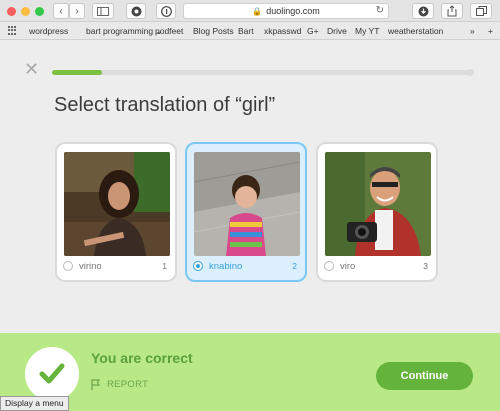 The image size is (500, 411). I want to click on sidebar-icon, so click(103, 11).